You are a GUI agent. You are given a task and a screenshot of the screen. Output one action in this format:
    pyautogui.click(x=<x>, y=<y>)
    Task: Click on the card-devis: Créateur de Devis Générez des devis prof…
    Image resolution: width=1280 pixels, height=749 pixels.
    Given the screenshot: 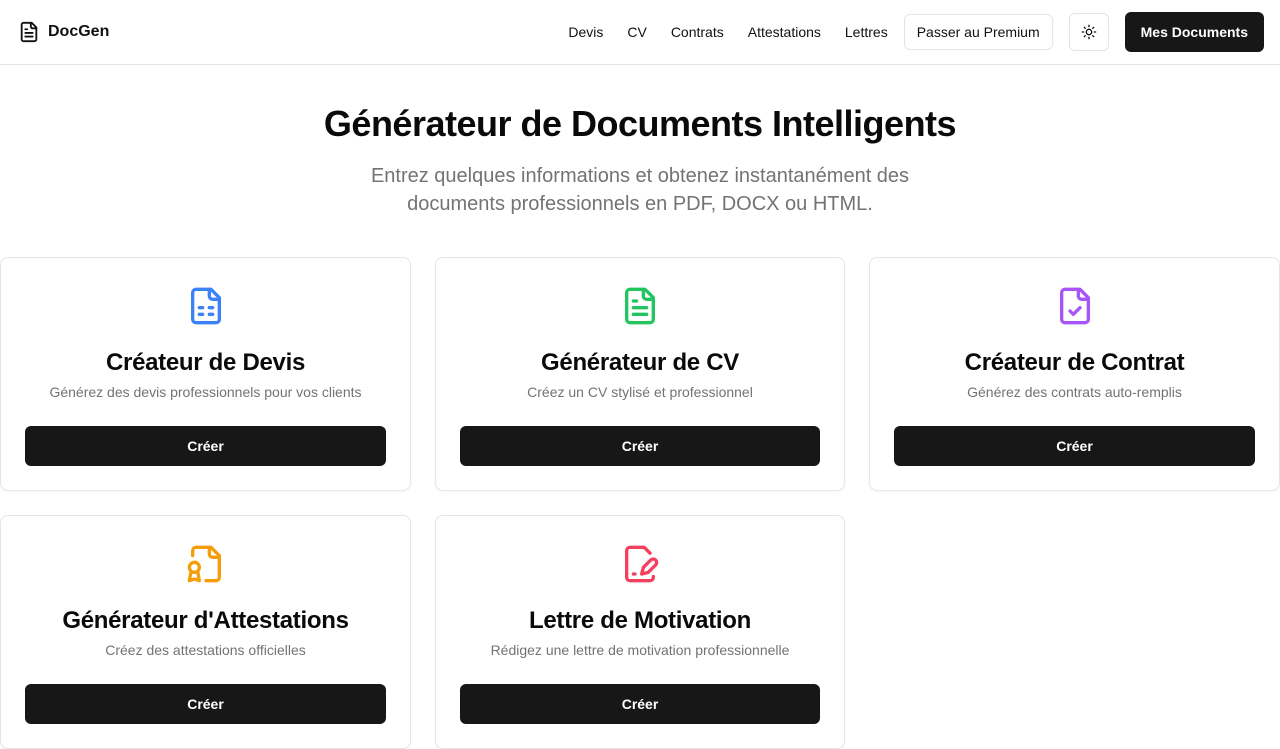 What is the action you would take?
    pyautogui.click(x=205, y=374)
    